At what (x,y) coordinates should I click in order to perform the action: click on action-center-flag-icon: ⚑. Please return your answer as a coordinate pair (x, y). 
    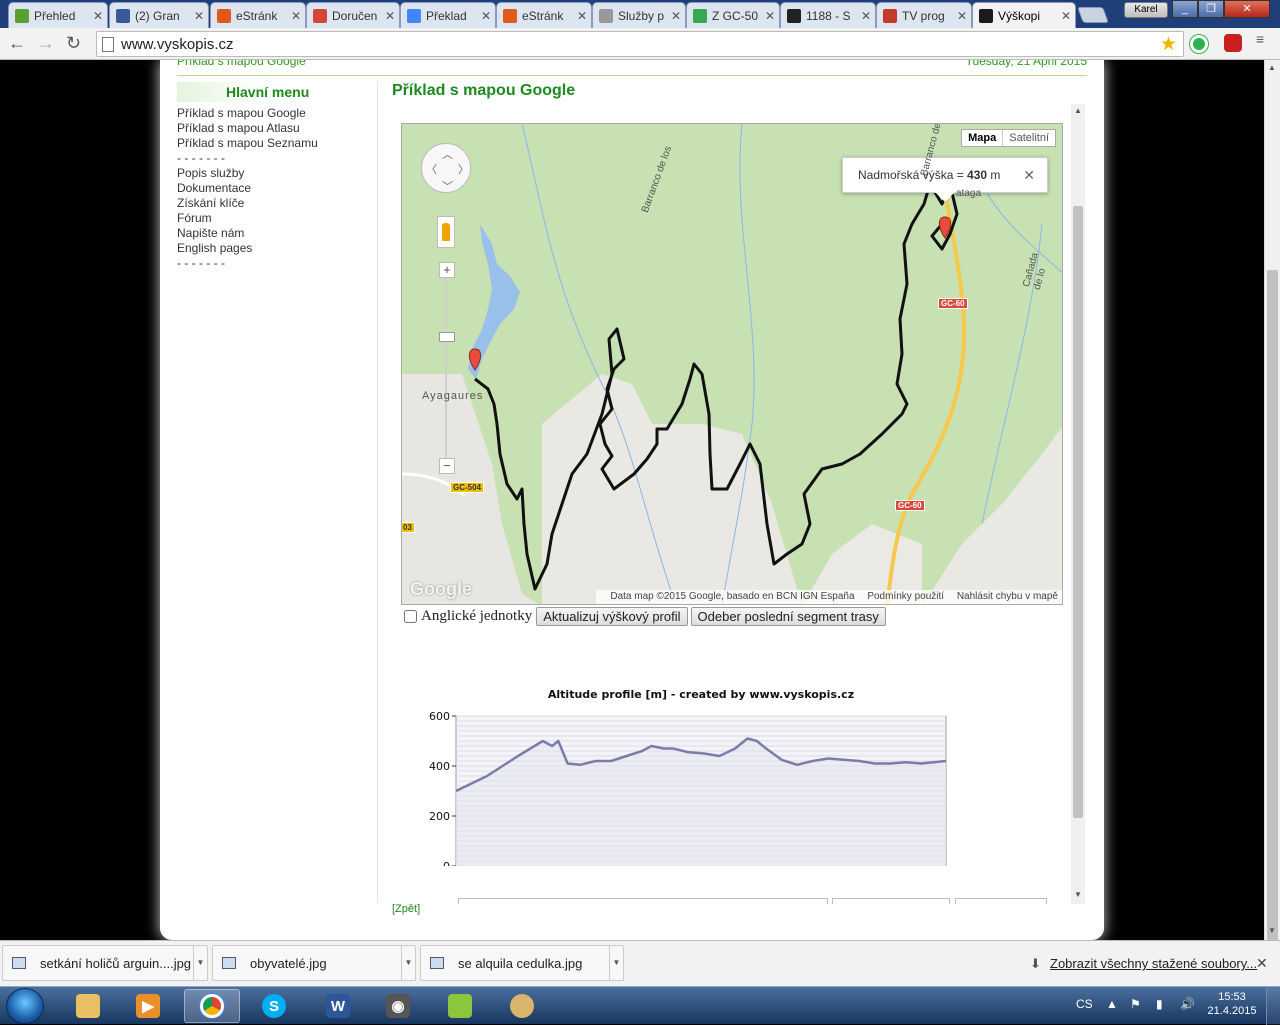
    Looking at the image, I should click on (1135, 1004).